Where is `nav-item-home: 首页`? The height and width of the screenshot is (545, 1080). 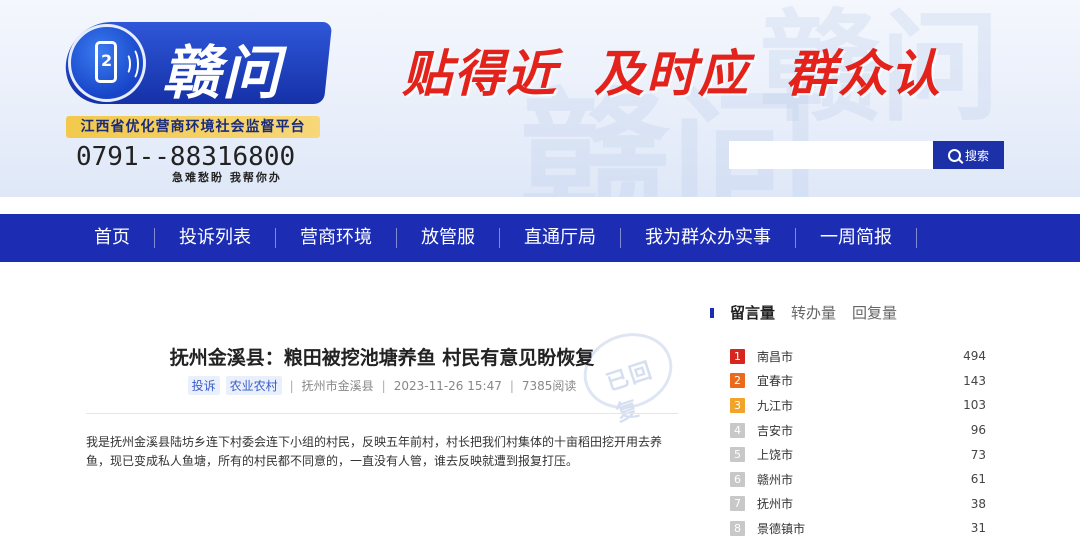
nav-item-home: 首页 is located at coordinates (112, 238).